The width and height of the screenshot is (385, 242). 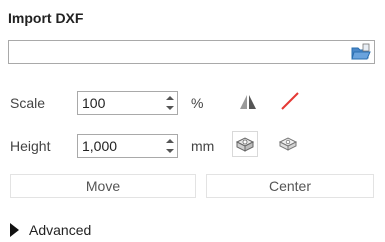 What do you see at coordinates (197, 103) in the screenshot?
I see `scale-unit: %` at bounding box center [197, 103].